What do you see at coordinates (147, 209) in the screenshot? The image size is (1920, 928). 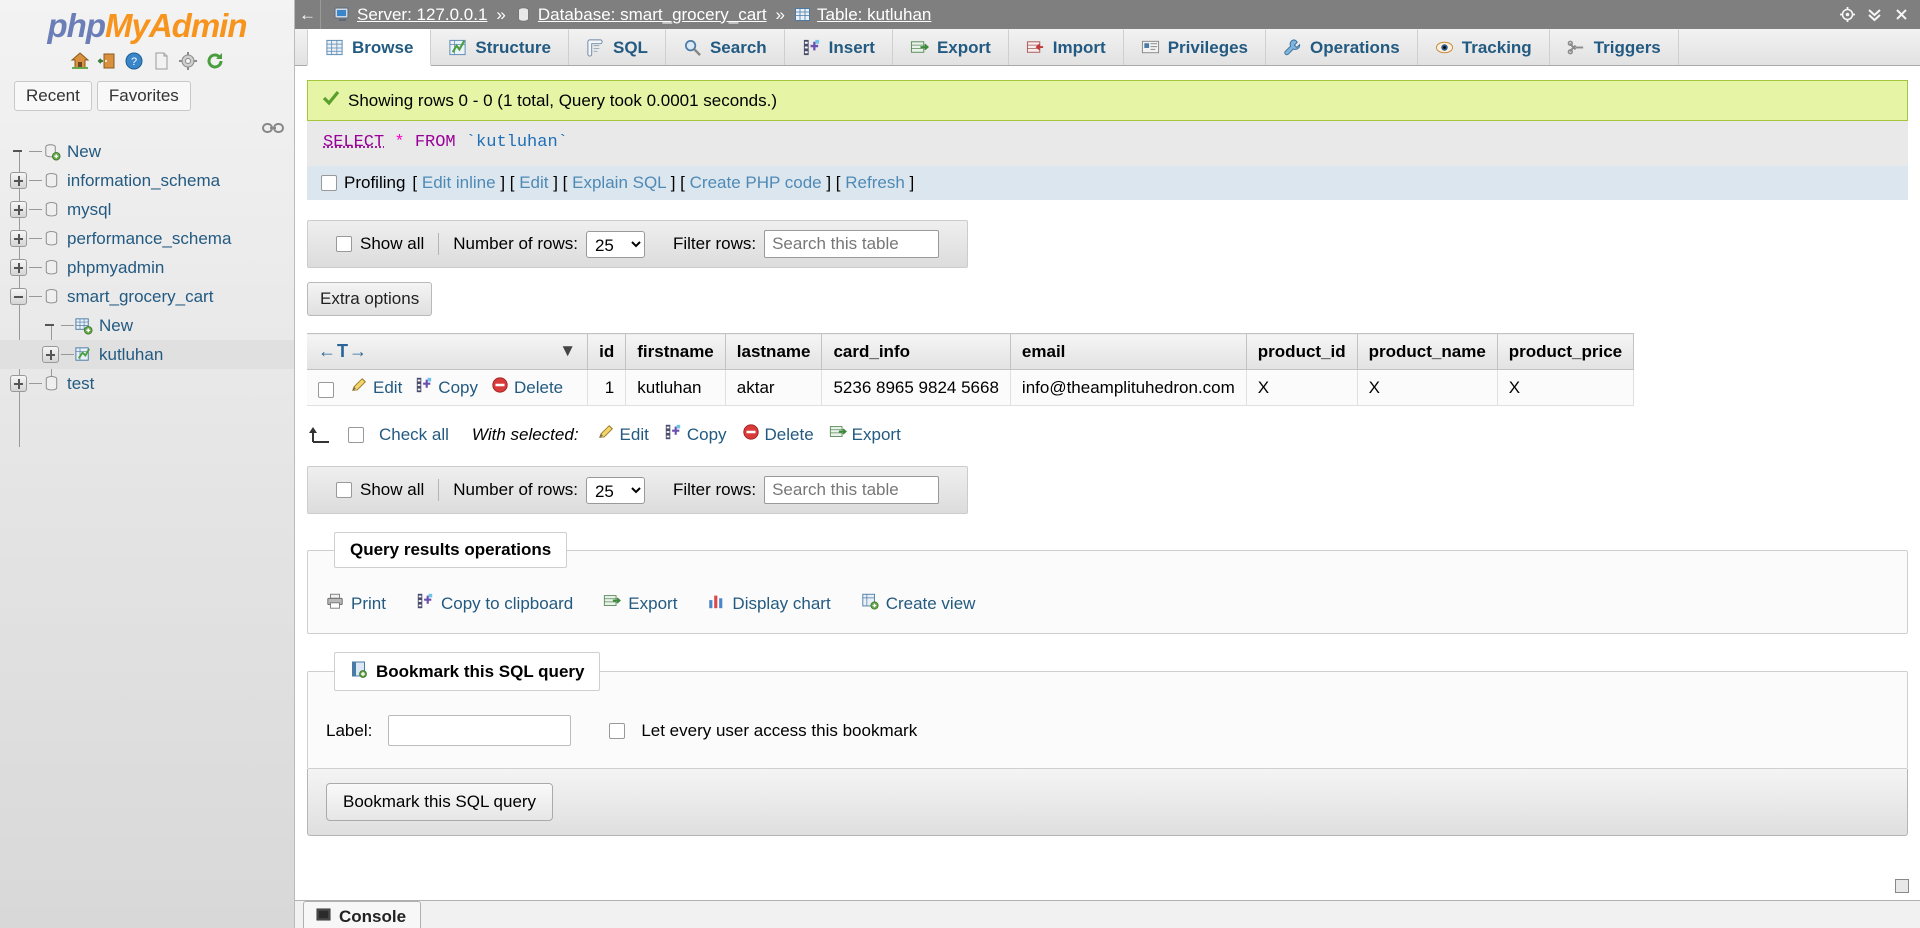 I see `tree-item-mysql: mysql` at bounding box center [147, 209].